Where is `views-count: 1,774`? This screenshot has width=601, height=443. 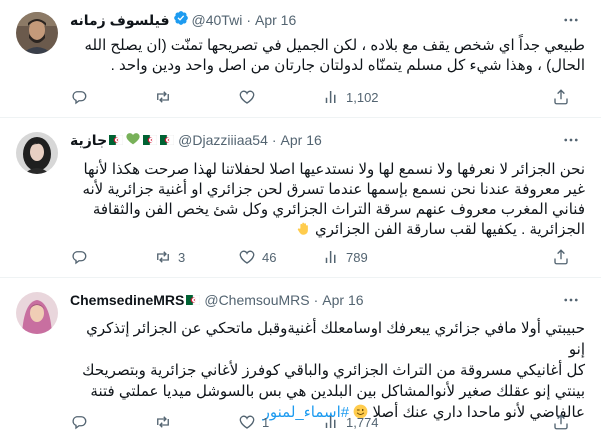
views-count: 1,774 is located at coordinates (362, 422).